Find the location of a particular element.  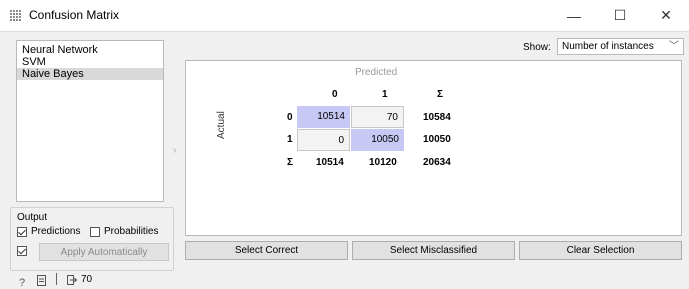

apply-button: Apply Automatically is located at coordinates (104, 252).